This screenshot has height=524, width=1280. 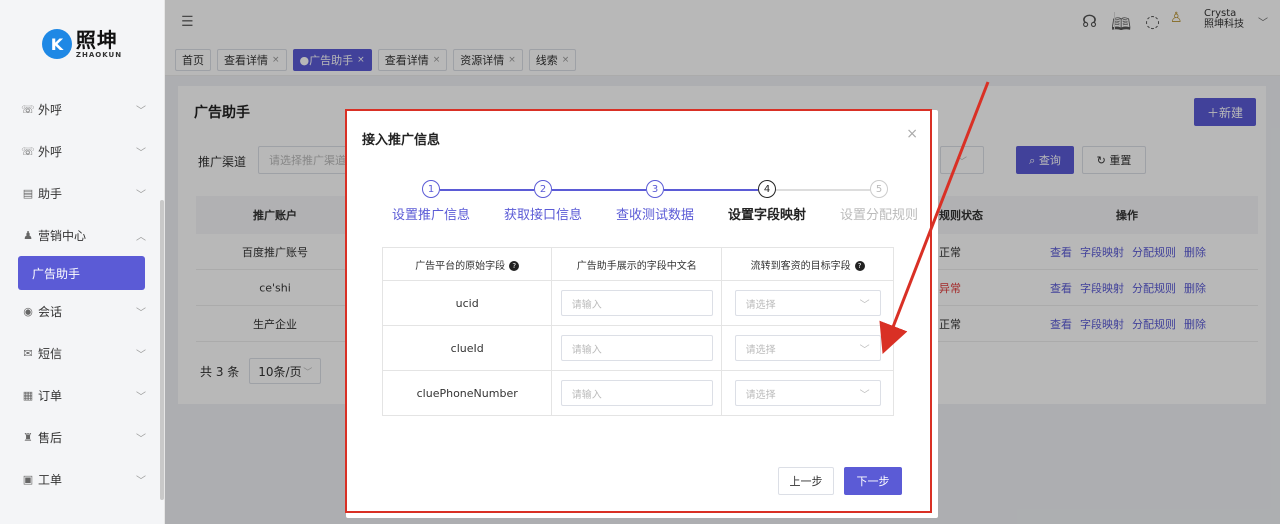 I want to click on col-original-field: 广告平台的原始字段?, so click(x=467, y=264).